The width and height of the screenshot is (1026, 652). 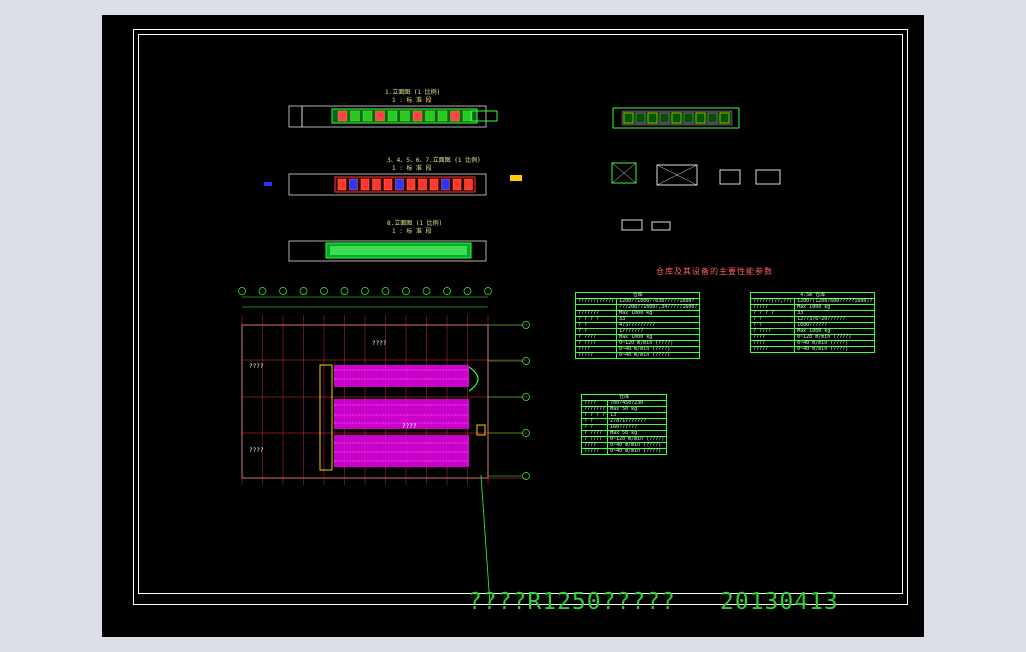 I want to click on plan-dimension-row, so click(x=365, y=297).